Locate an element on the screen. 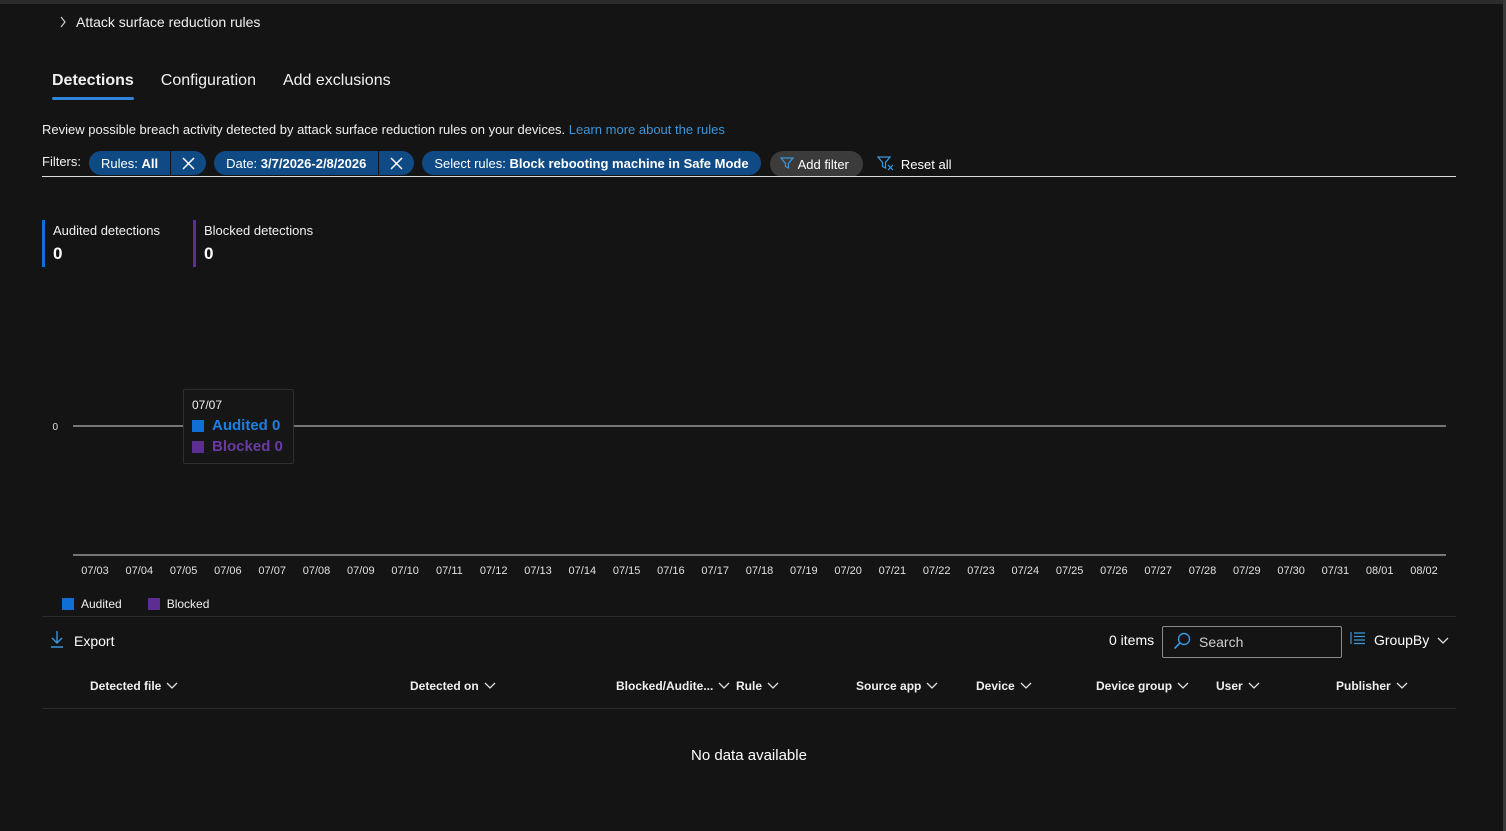 Image resolution: width=1506 pixels, height=831 pixels. column-header-label: Detected file is located at coordinates (126, 686).